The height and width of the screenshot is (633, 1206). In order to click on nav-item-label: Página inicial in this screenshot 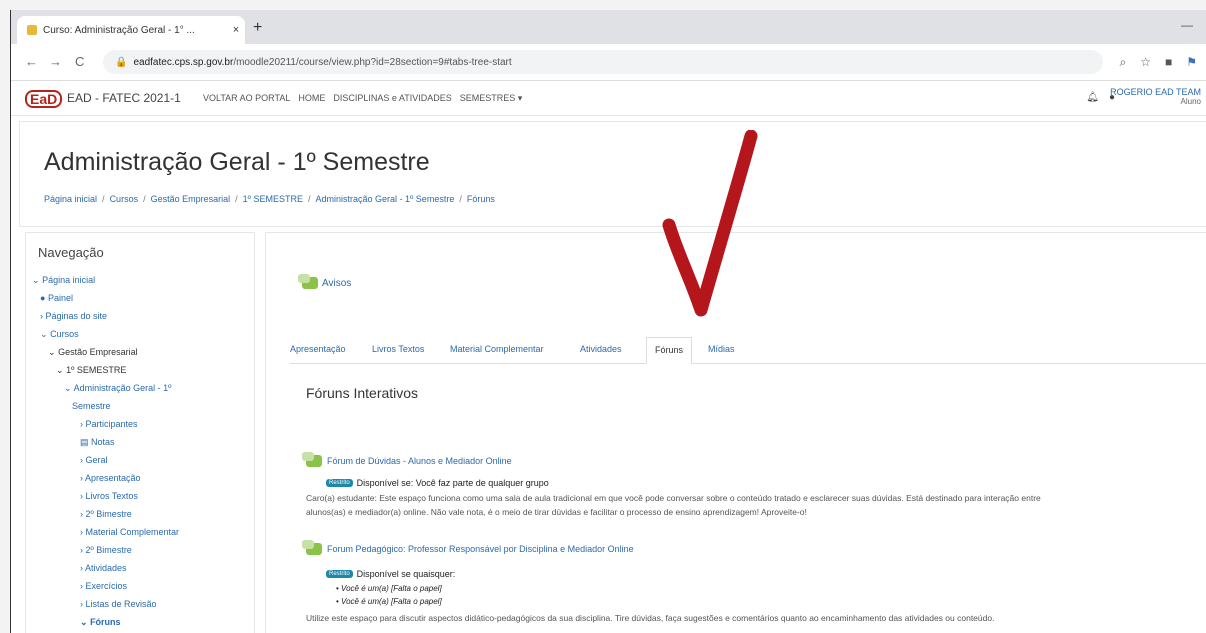, I will do `click(69, 280)`.